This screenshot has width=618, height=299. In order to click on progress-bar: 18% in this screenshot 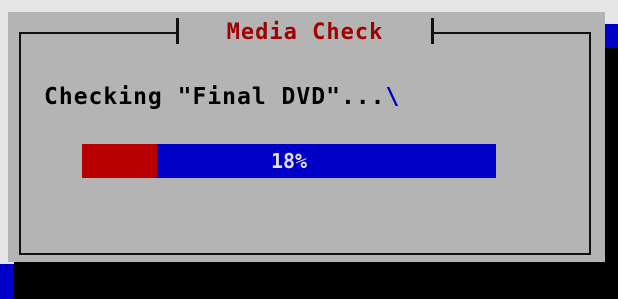, I will do `click(289, 161)`.